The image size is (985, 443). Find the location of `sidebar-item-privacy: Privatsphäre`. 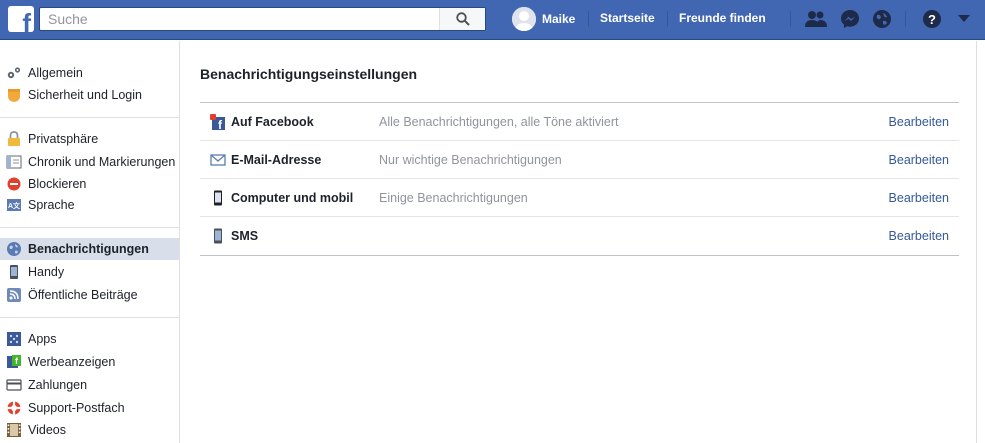

sidebar-item-privacy: Privatsphäre is located at coordinates (89, 139).